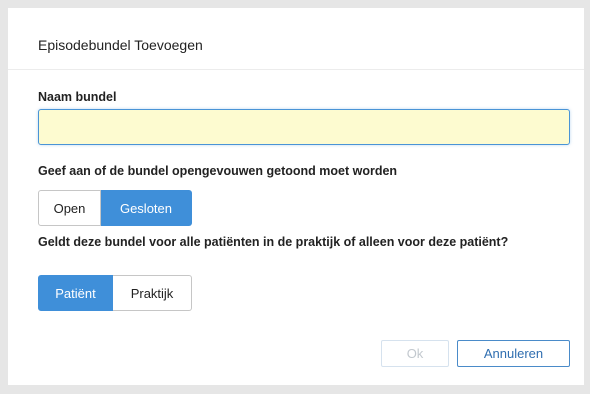 This screenshot has width=590, height=394. What do you see at coordinates (152, 293) in the screenshot?
I see `practice-option-button: Praktijk` at bounding box center [152, 293].